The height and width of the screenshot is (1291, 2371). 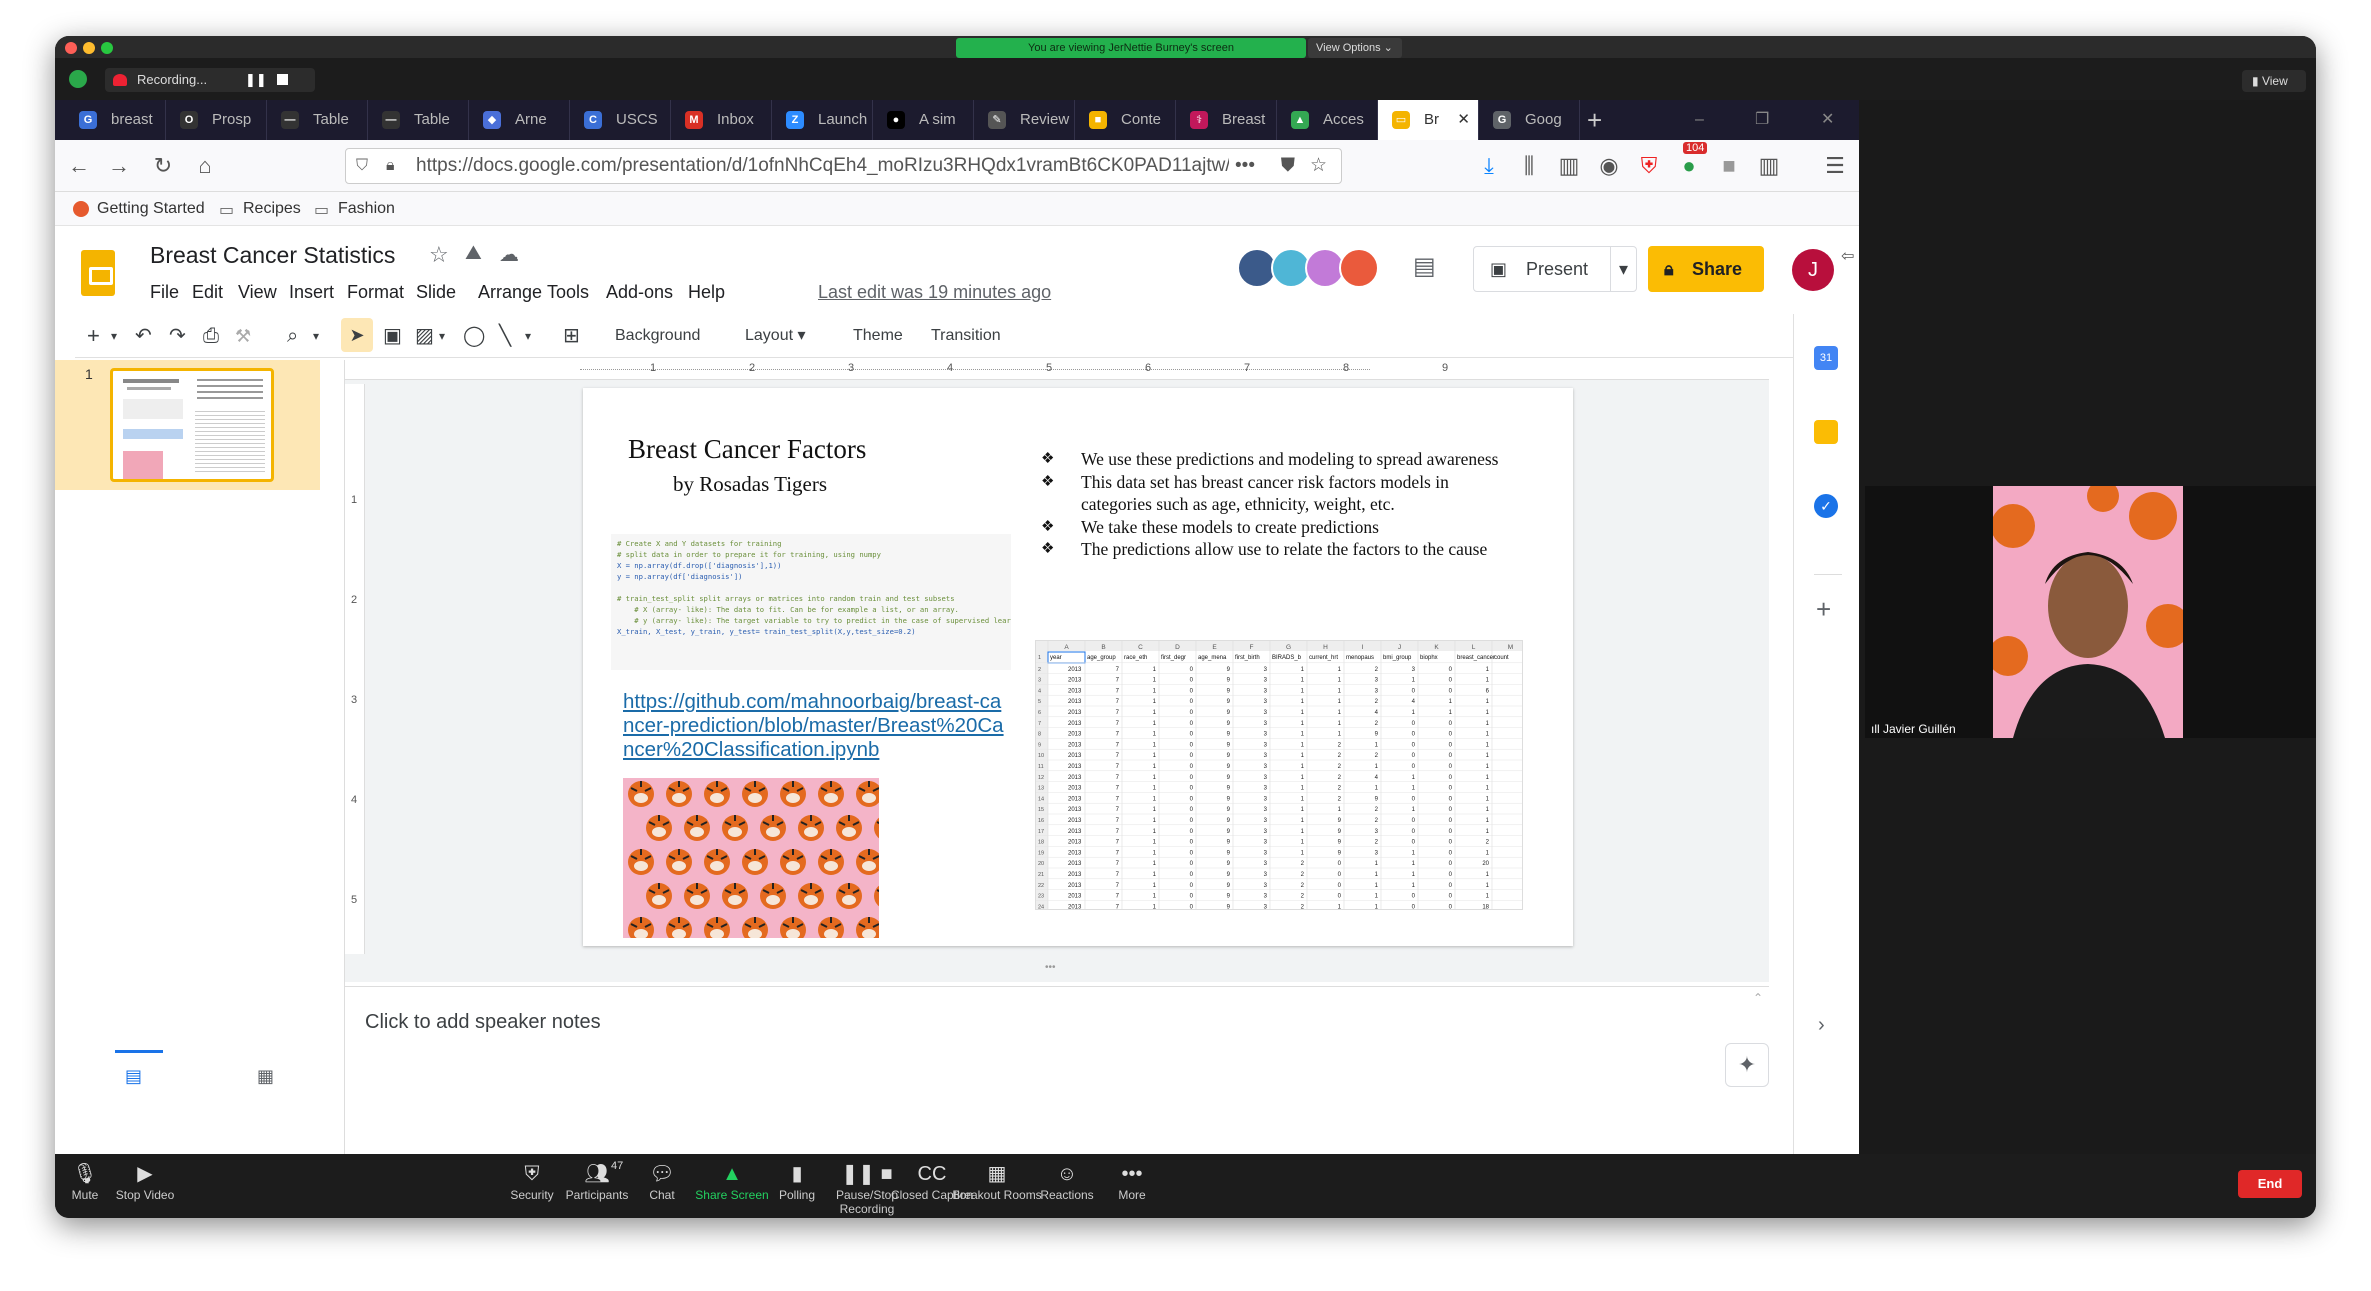 What do you see at coordinates (311, 292) in the screenshot?
I see `menu-insert: Insert` at bounding box center [311, 292].